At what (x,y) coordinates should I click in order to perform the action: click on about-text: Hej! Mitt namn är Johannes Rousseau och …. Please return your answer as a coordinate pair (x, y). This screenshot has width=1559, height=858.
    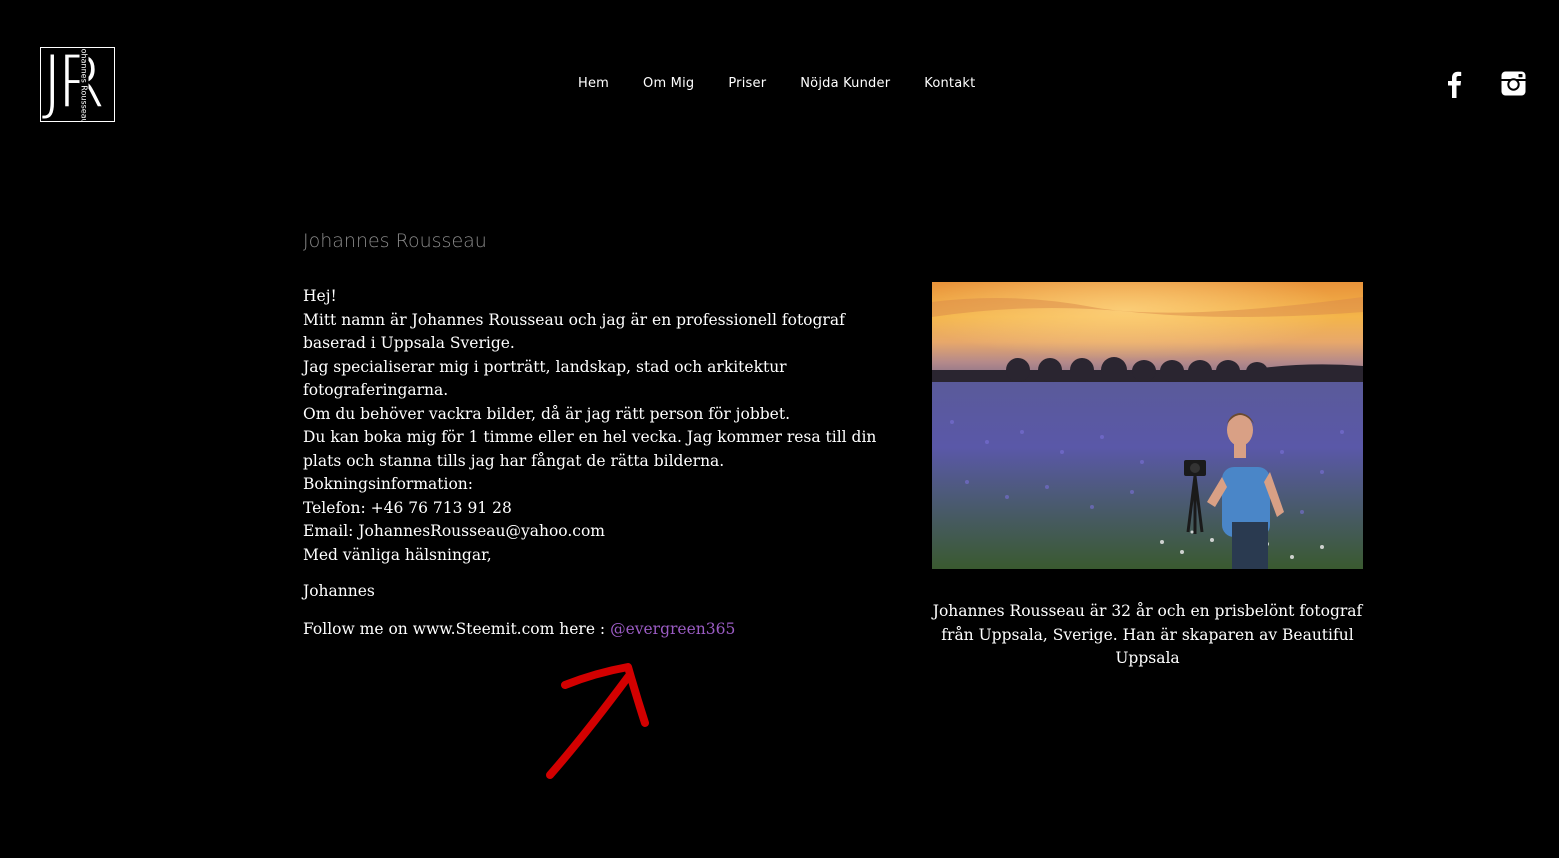
    Looking at the image, I should click on (605, 426).